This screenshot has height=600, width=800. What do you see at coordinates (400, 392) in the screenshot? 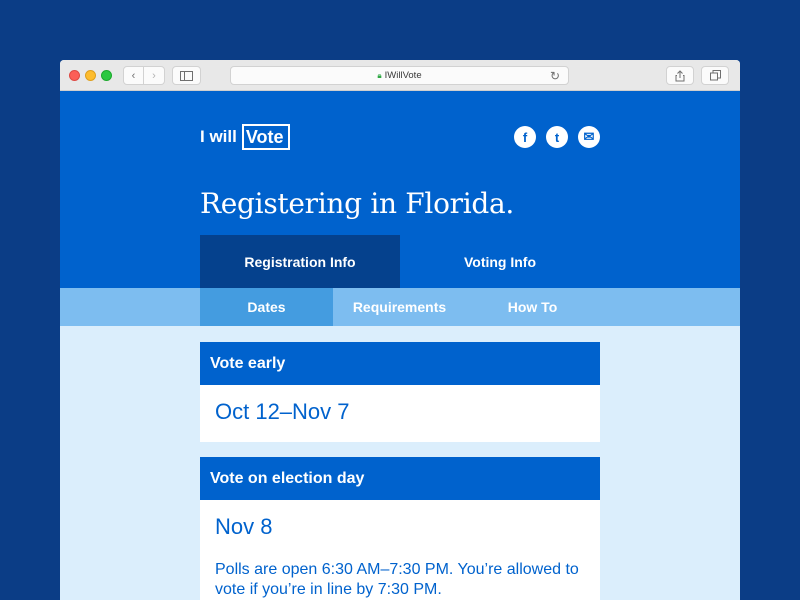
I see `vote-early-card: Vote early Oct 12–Nov 7` at bounding box center [400, 392].